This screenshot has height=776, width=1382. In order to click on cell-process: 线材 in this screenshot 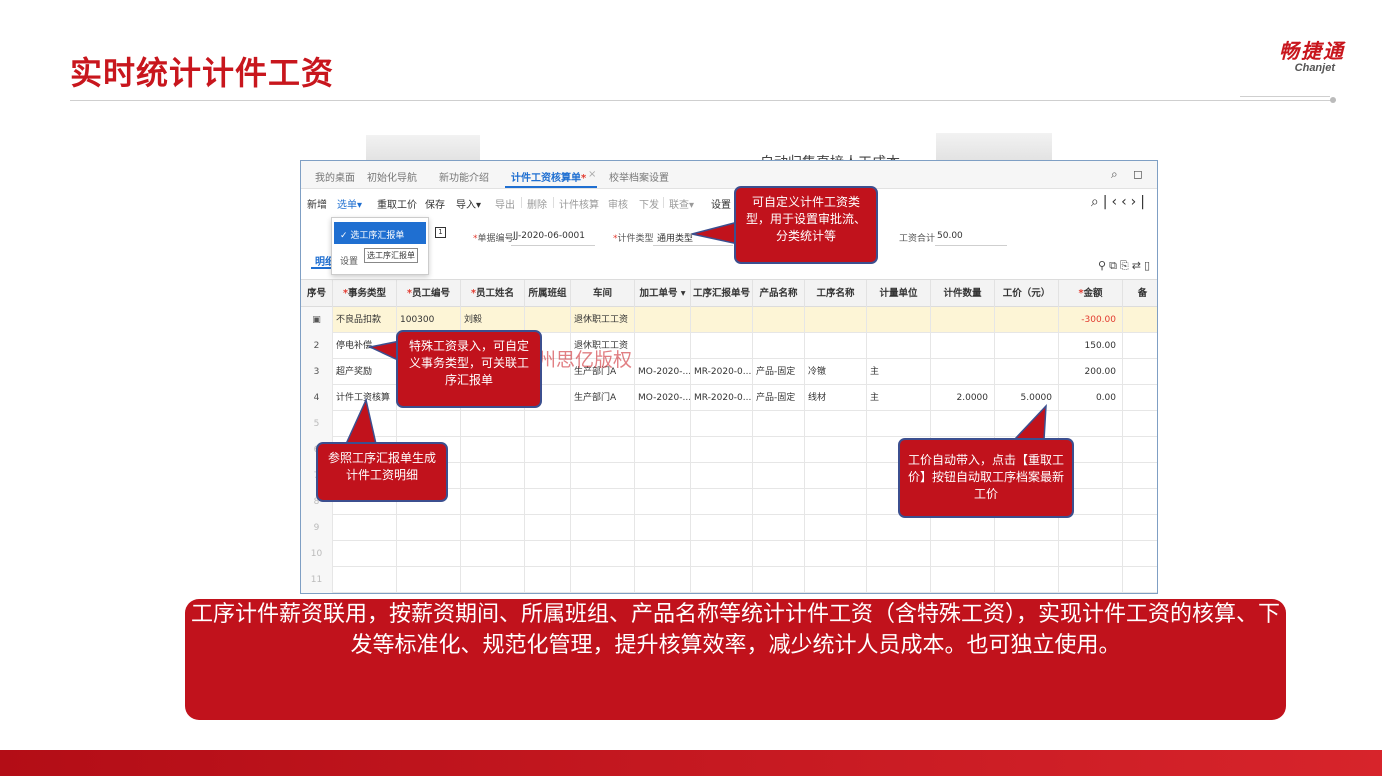, I will do `click(836, 398)`.